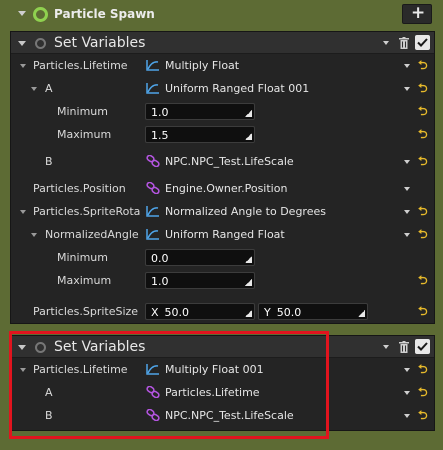 The height and width of the screenshot is (450, 443). I want to click on maximum-input: 1.5, so click(200, 134).